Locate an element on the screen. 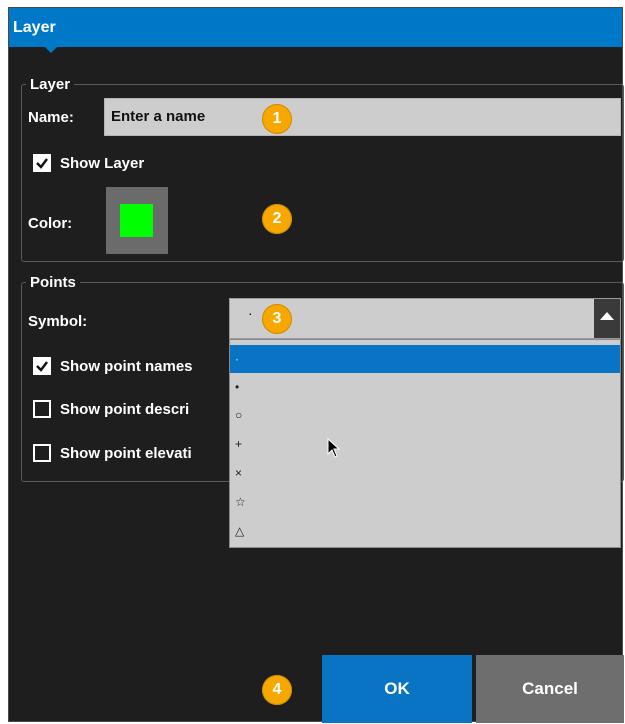  name-input: Enter a name is located at coordinates (362, 117).